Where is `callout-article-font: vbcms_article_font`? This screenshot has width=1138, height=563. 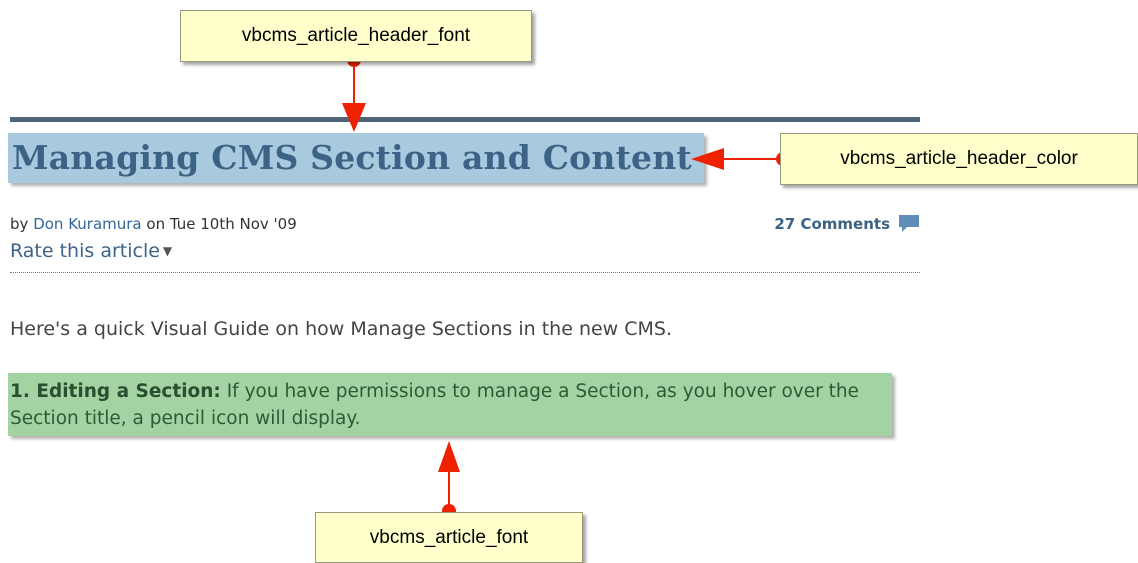 callout-article-font: vbcms_article_font is located at coordinates (449, 537).